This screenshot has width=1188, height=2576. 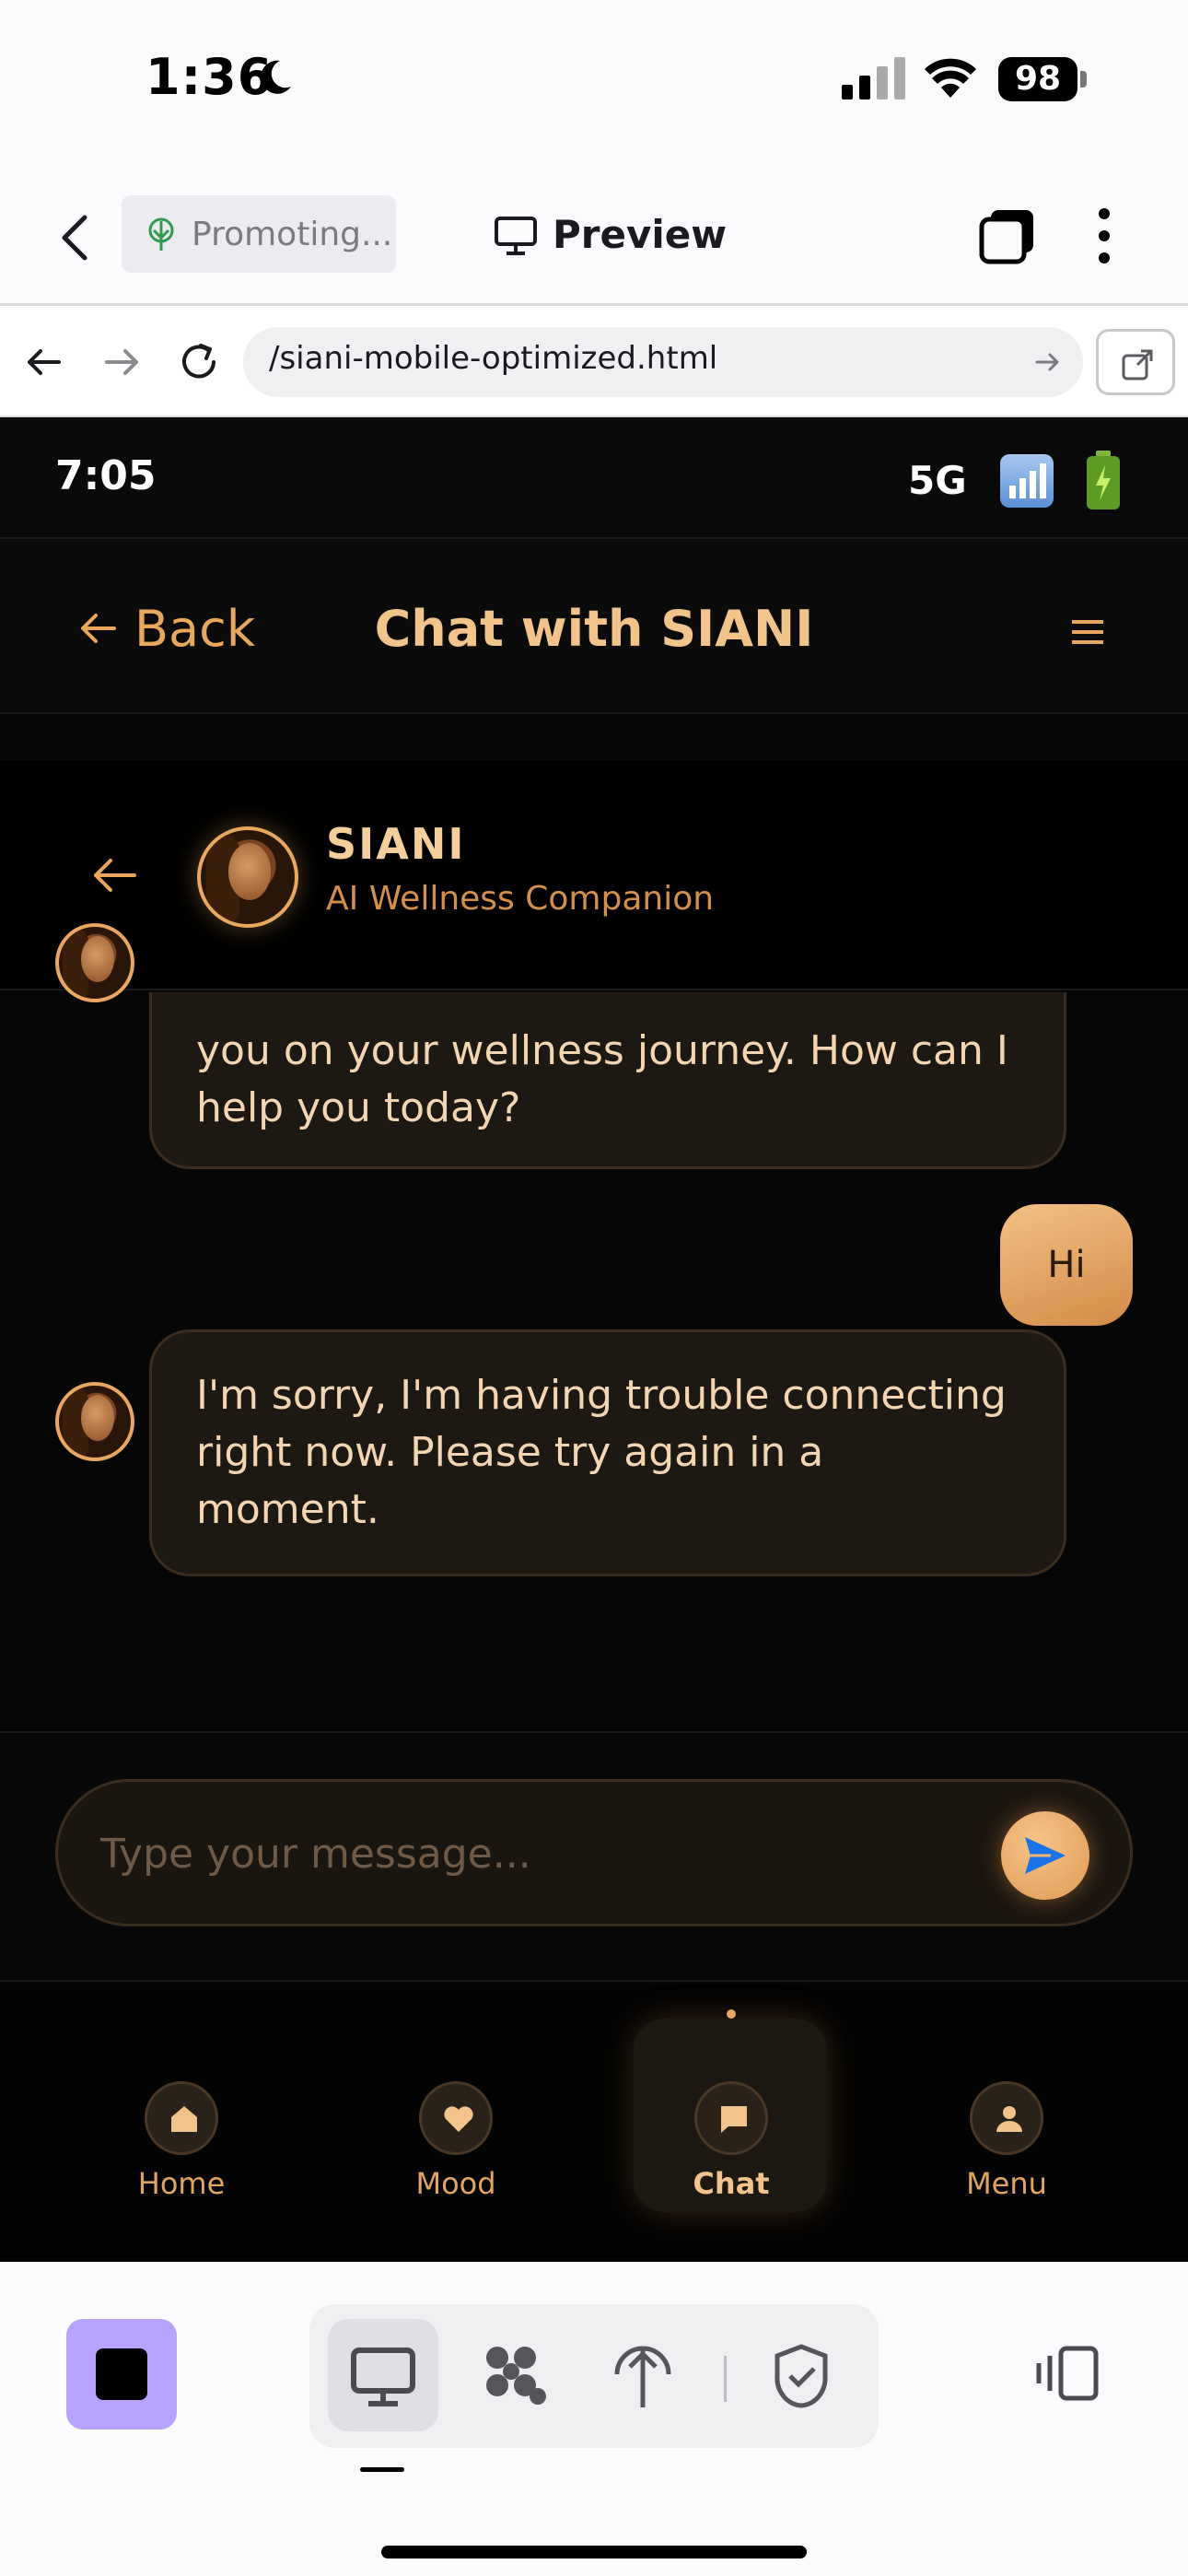 I want to click on nav-label: Chat, so click(x=731, y=2183).